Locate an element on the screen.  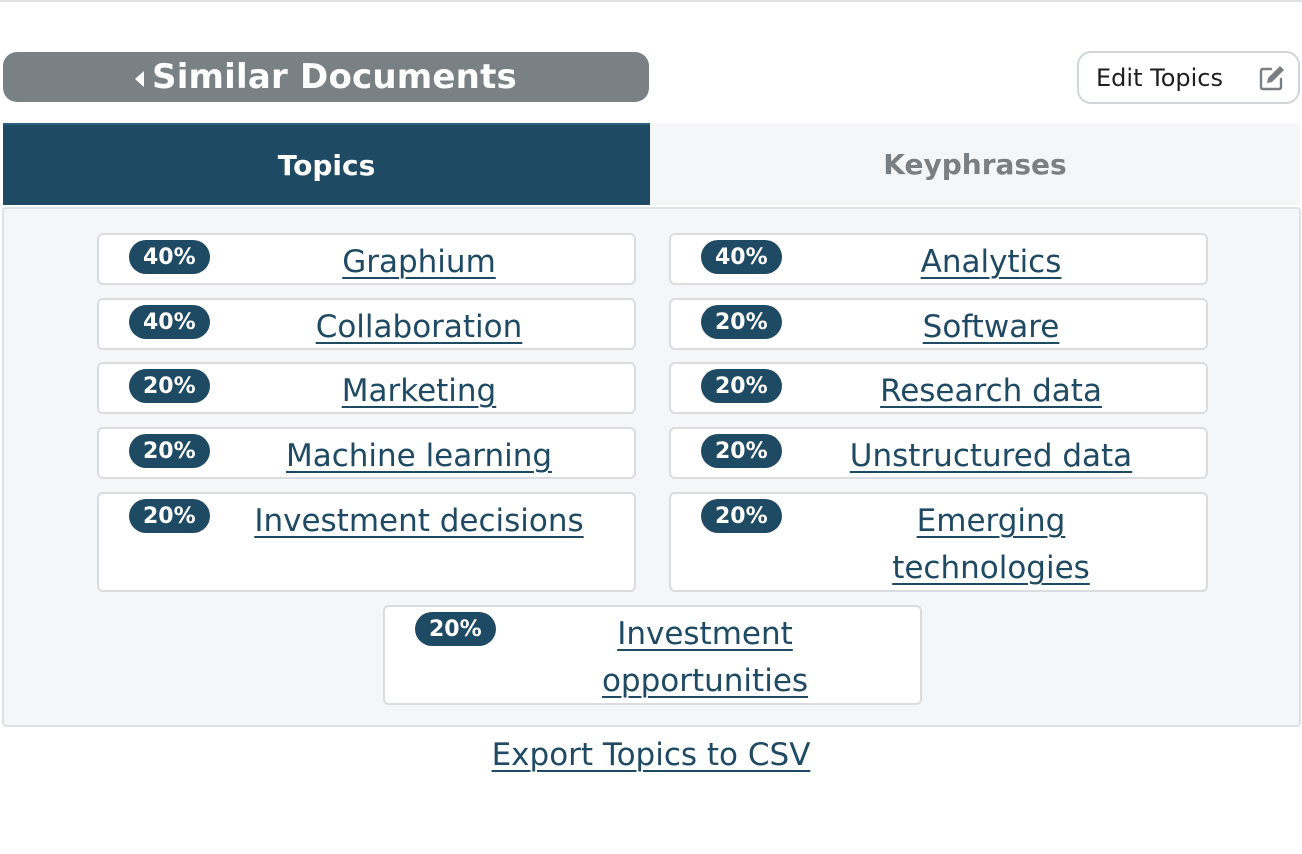
topic-item: 40% Graphium is located at coordinates (366, 259).